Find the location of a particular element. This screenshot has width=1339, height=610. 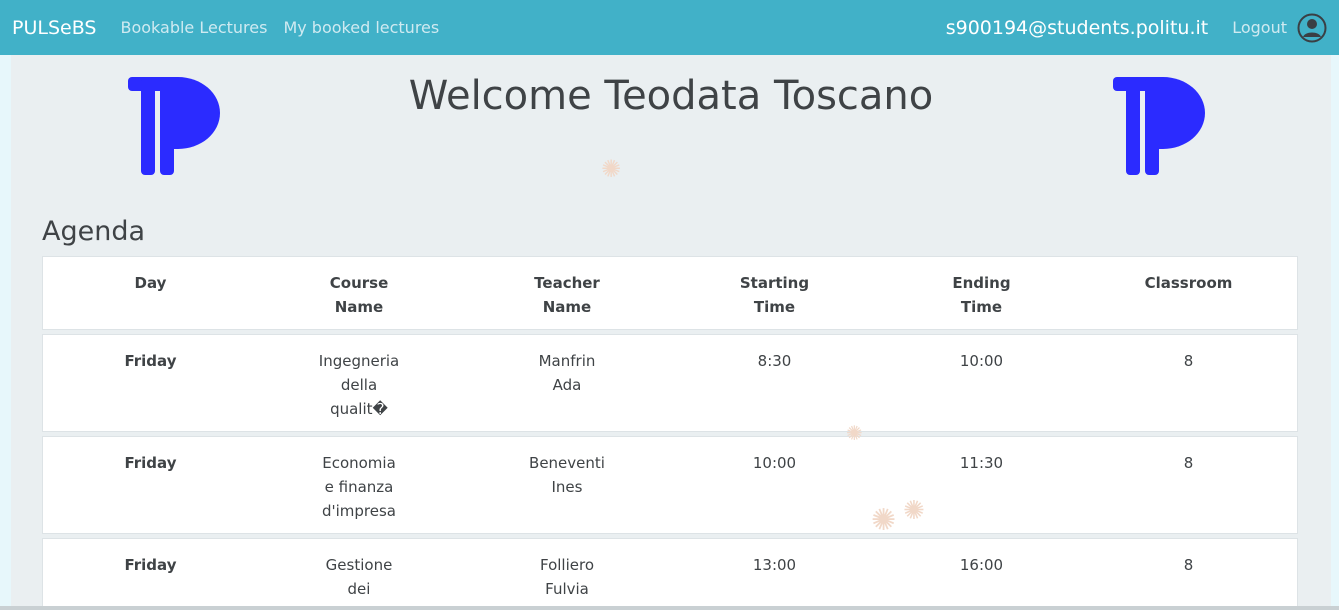

row-start-time: 8:30 is located at coordinates (774, 361).